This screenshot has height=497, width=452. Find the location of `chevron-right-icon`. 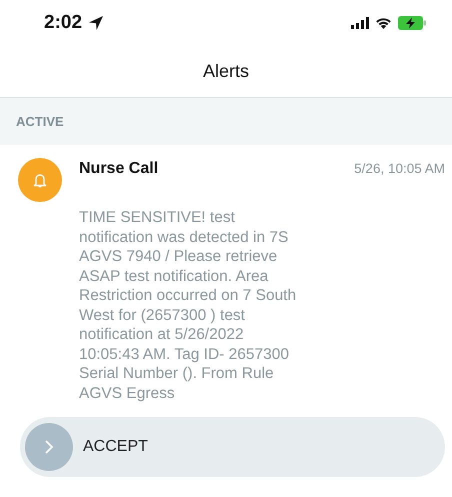

chevron-right-icon is located at coordinates (49, 447).